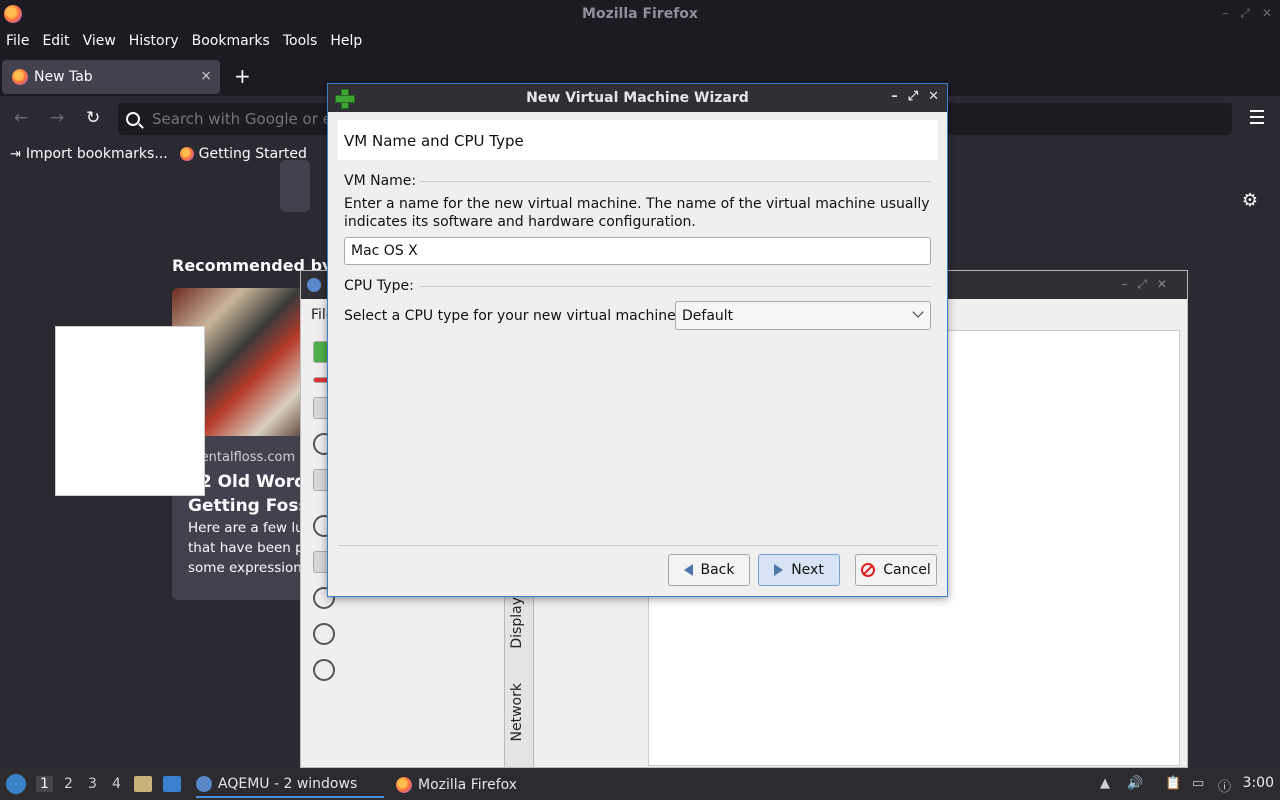  I want to click on desktop-icon, so click(172, 784).